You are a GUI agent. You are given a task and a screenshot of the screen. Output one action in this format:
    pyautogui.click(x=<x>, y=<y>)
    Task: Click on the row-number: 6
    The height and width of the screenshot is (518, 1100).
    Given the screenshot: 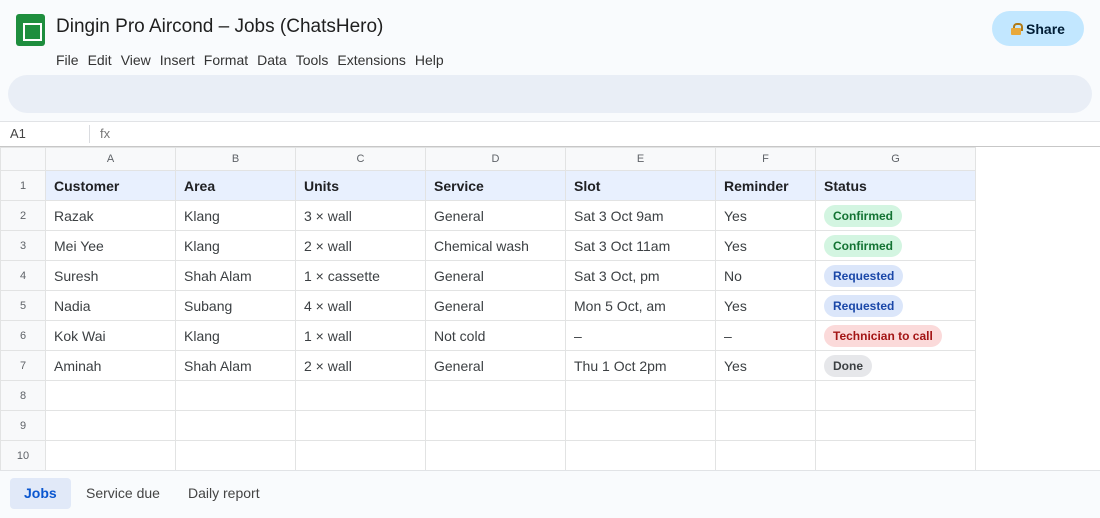 What is the action you would take?
    pyautogui.click(x=23, y=335)
    